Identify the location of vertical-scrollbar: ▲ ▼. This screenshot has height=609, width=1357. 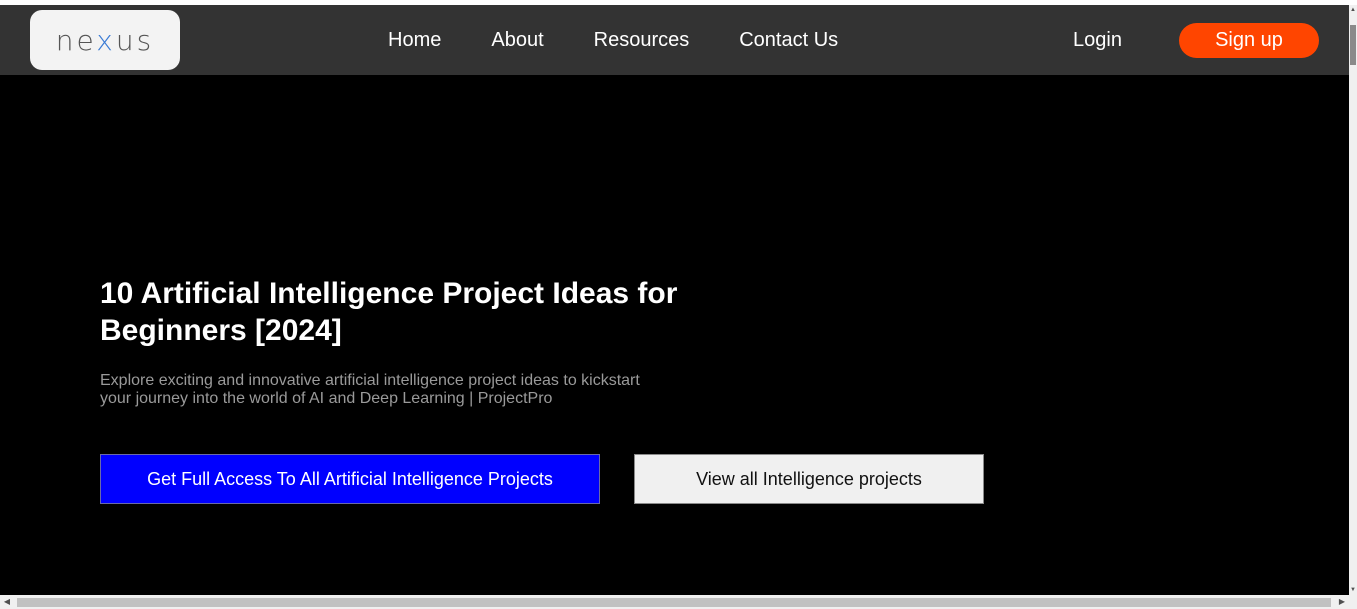
(1353, 300).